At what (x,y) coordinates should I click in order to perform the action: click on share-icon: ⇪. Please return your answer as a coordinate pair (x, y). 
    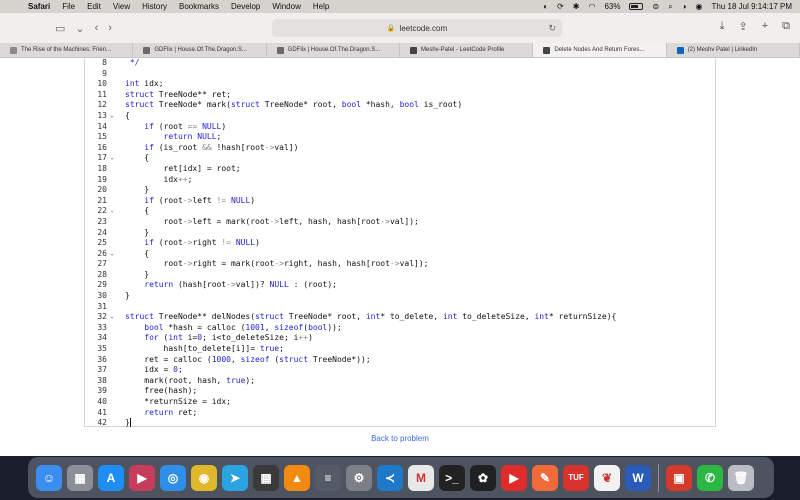
    Looking at the image, I should click on (742, 26).